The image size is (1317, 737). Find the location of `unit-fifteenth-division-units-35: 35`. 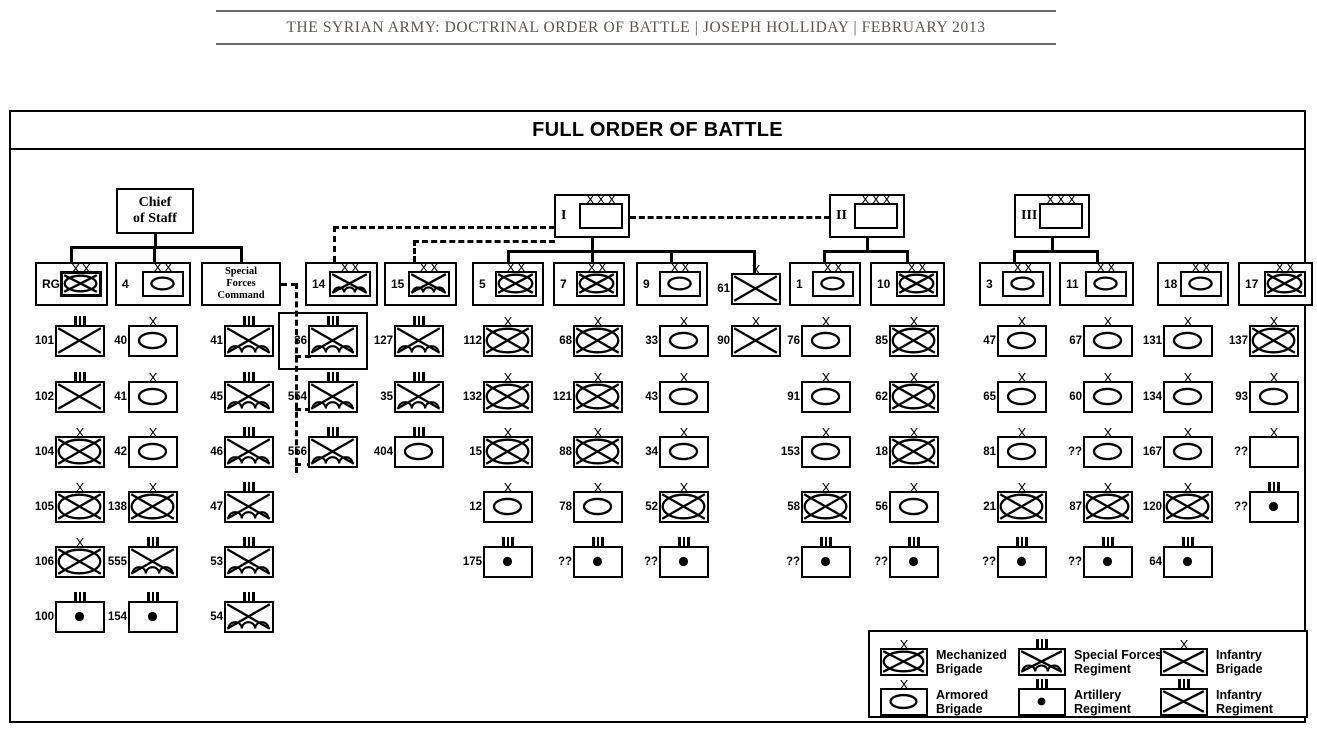

unit-fifteenth-division-units-35: 35 is located at coordinates (412, 392).